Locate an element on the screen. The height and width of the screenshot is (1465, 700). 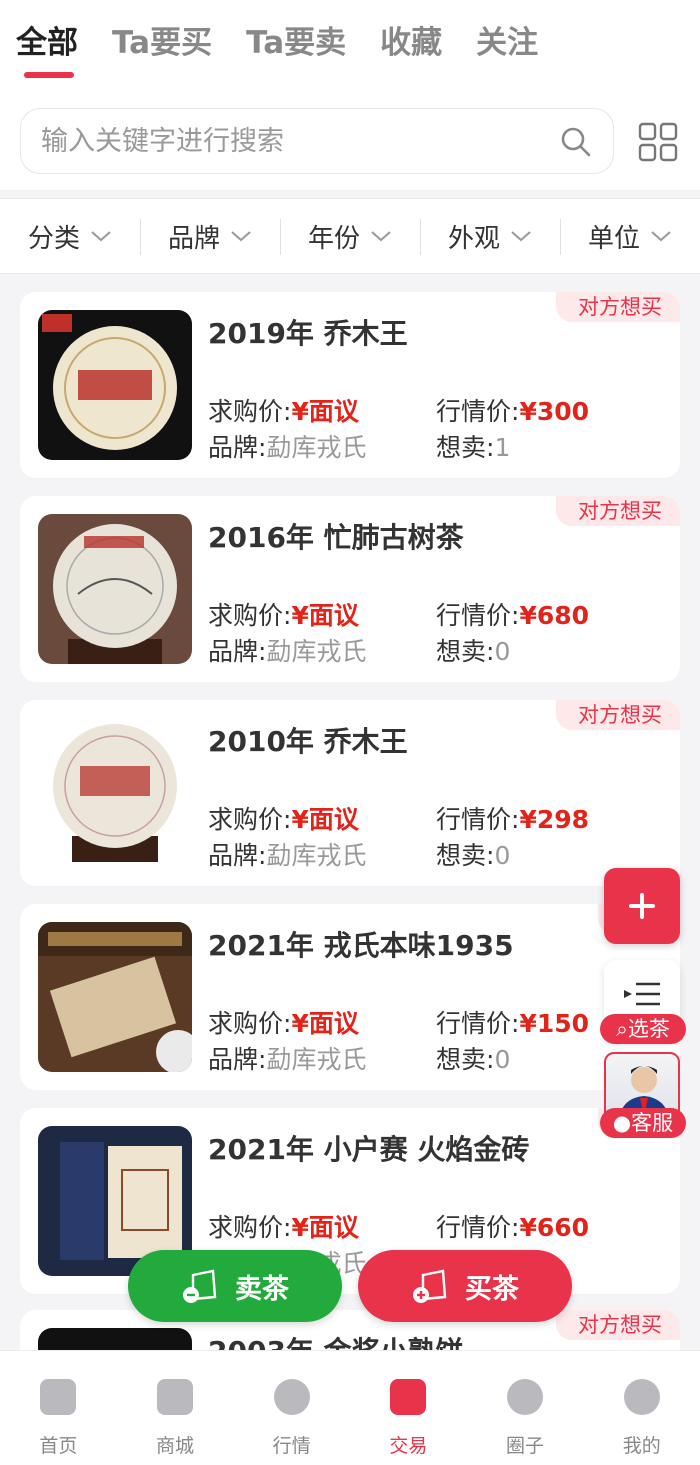
product-title: 2010年 乔木王 is located at coordinates (308, 741).